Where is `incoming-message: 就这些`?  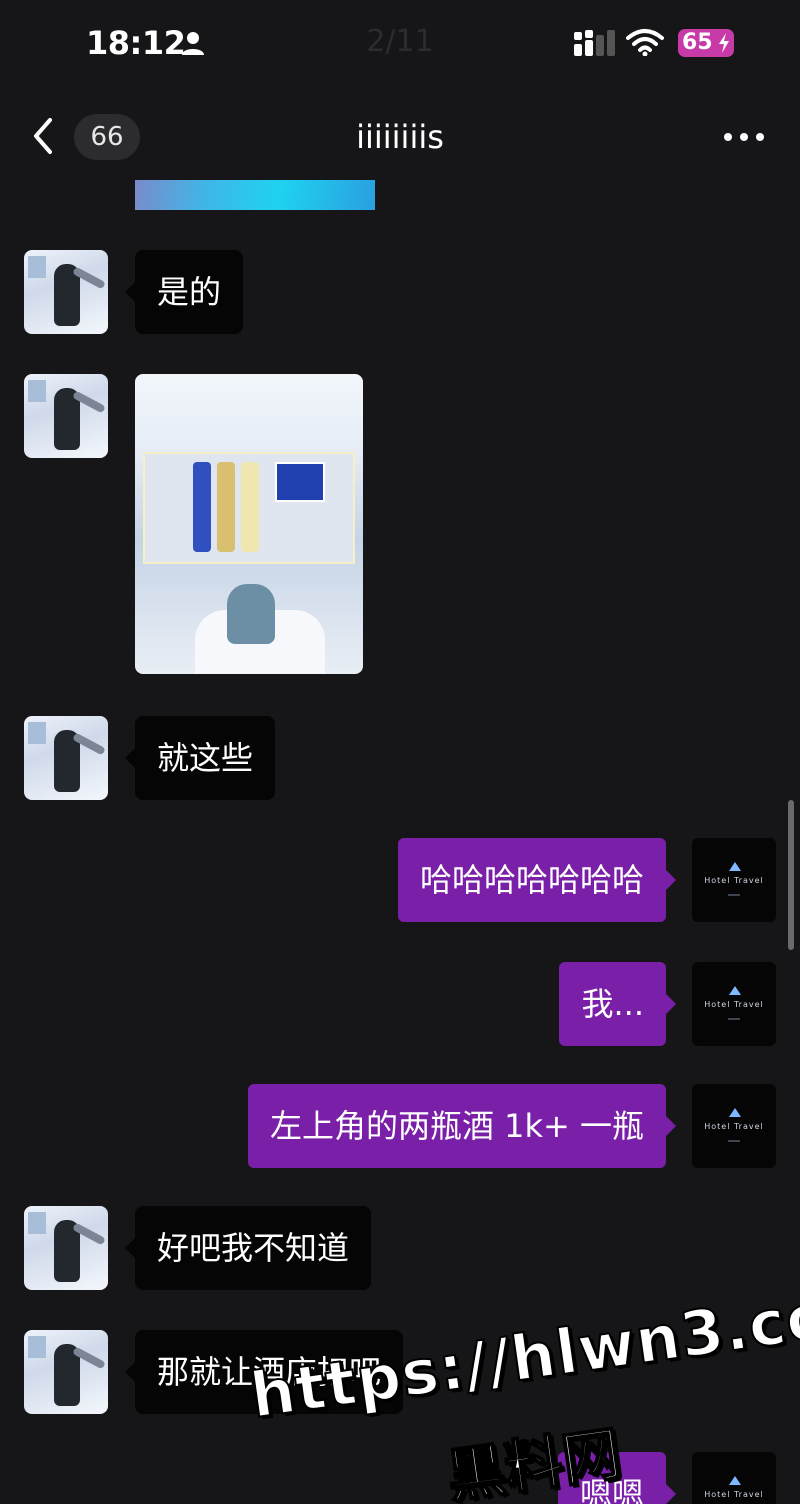
incoming-message: 就这些 is located at coordinates (200, 758).